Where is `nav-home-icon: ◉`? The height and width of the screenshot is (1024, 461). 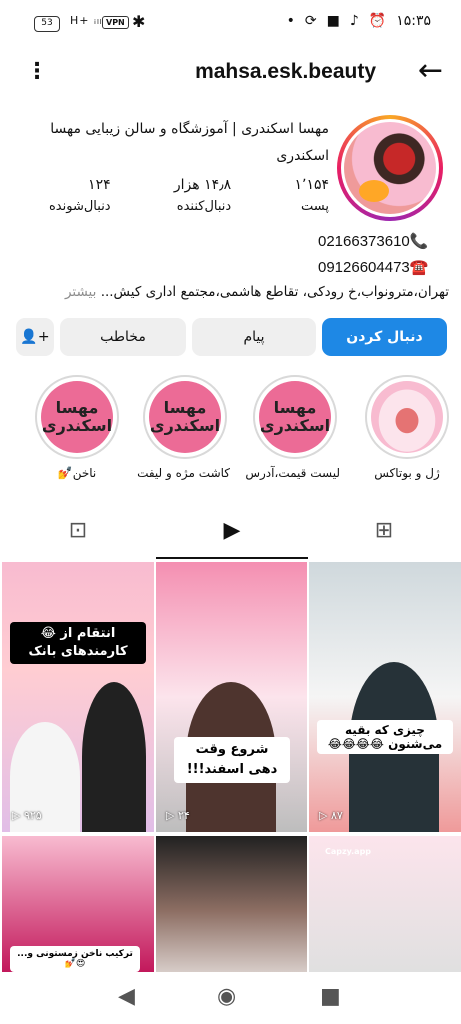
nav-home-icon: ◉ is located at coordinates (226, 996).